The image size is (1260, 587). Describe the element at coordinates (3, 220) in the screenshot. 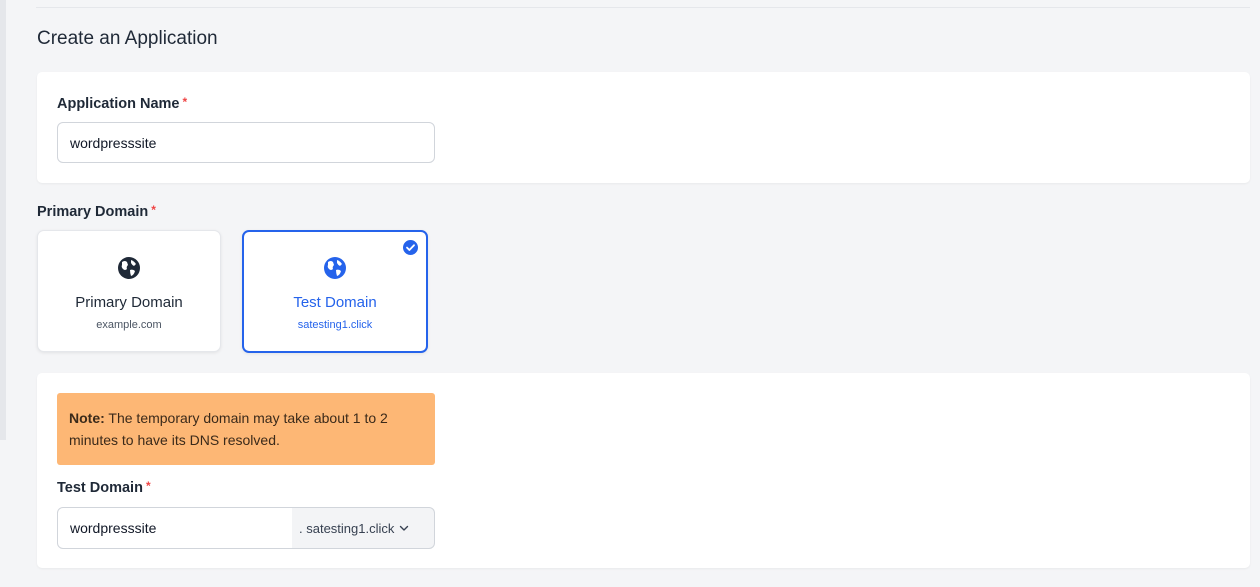

I see `left-rail` at that location.